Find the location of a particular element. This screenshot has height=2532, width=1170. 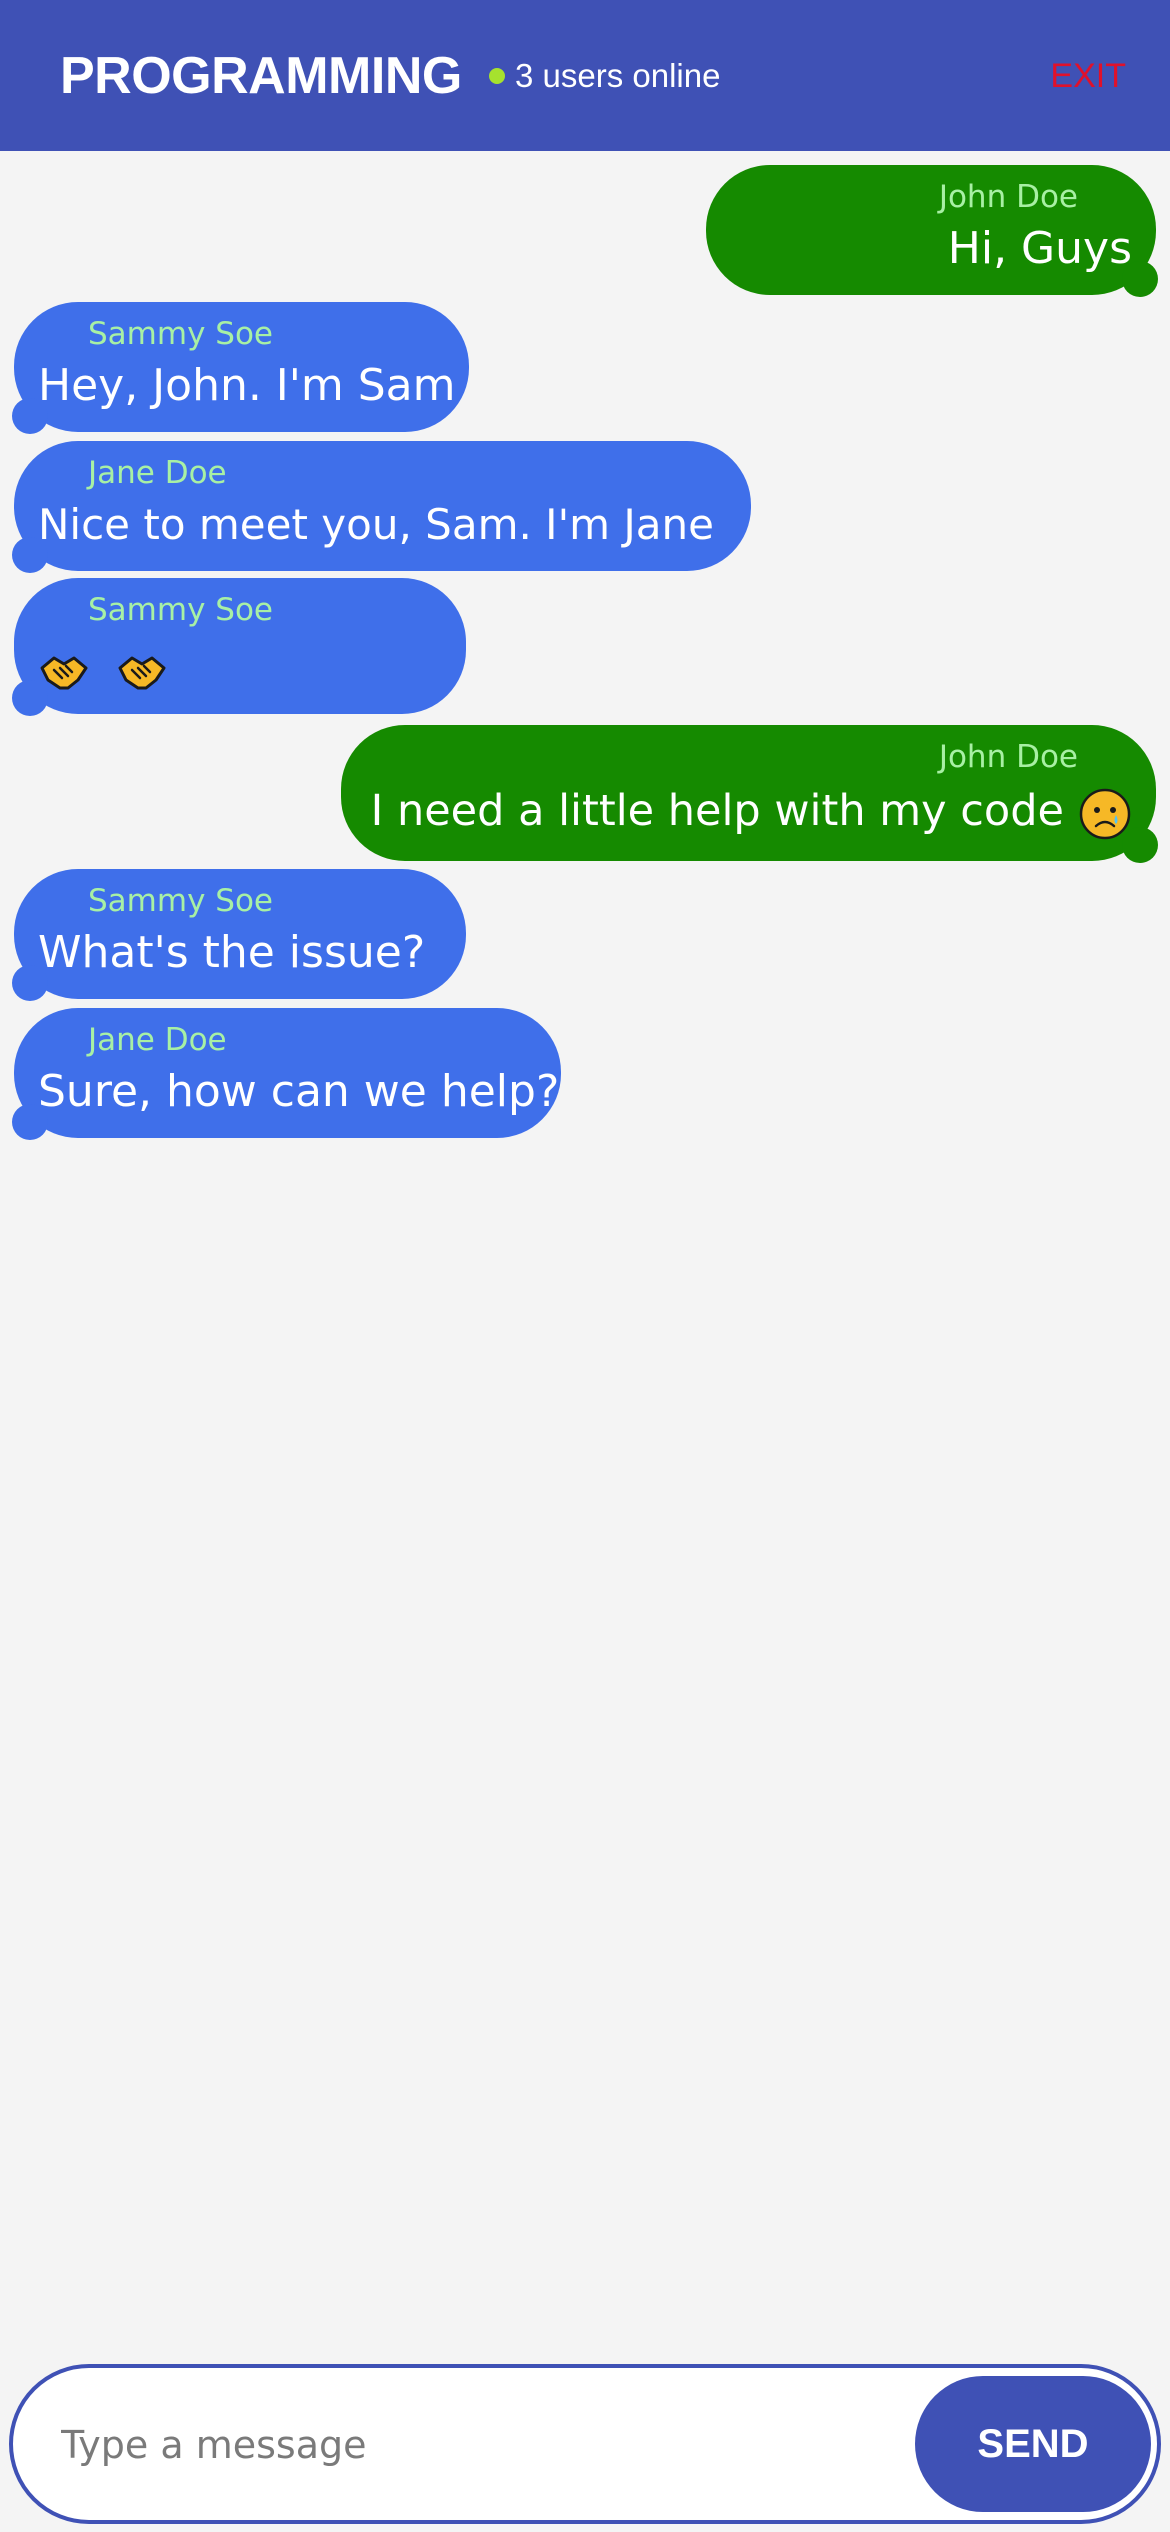

message-text: I need a little help with my code is located at coordinates (751, 811).